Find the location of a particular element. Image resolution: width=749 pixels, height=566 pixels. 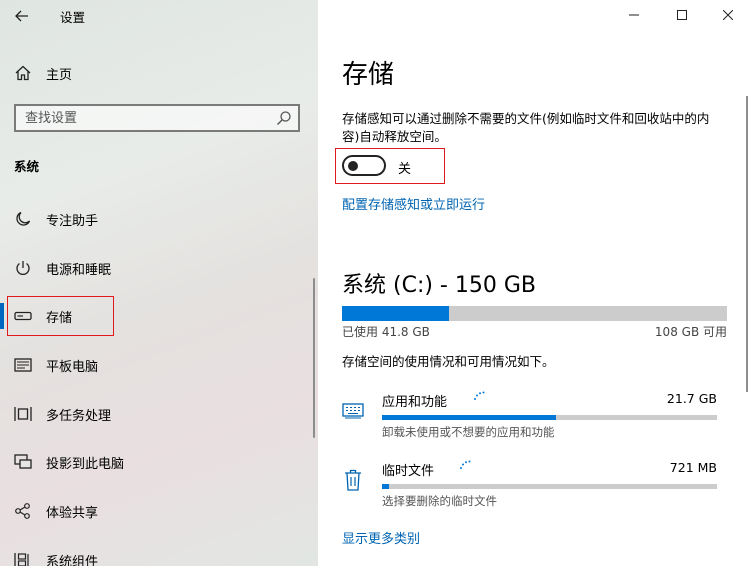

sidebar-item-focus-assist: 专注助手 is located at coordinates (159, 219).